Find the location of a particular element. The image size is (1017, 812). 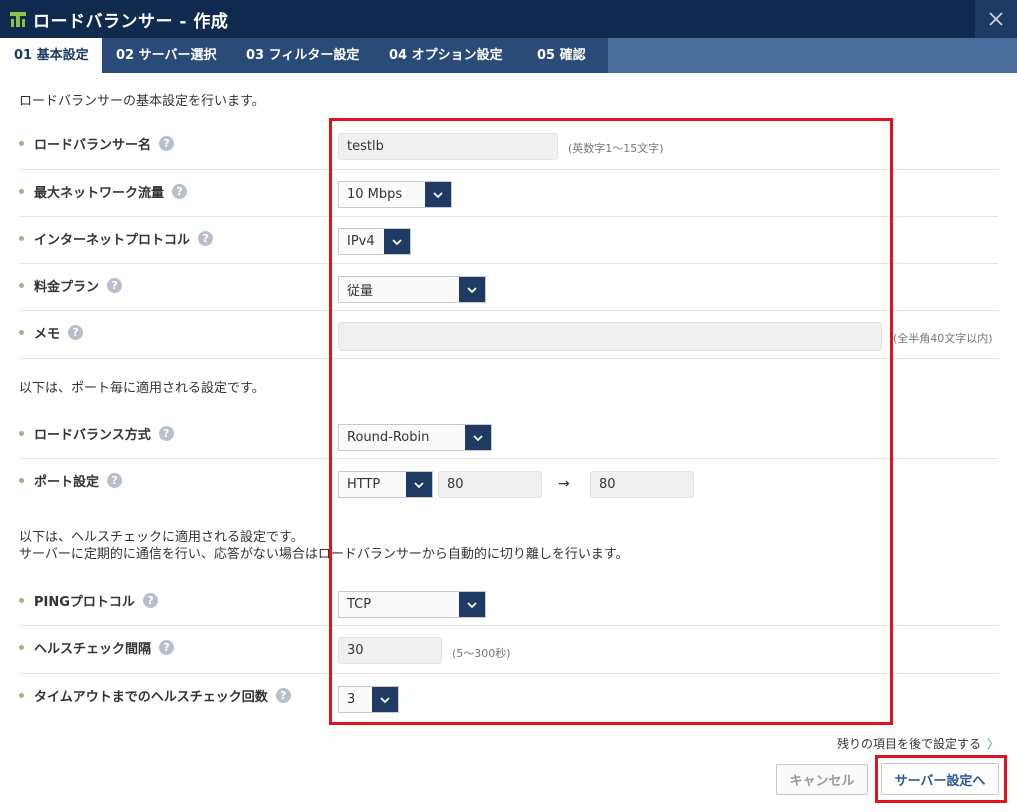

row-ping: PINGプロトコル ? is located at coordinates (508, 602).